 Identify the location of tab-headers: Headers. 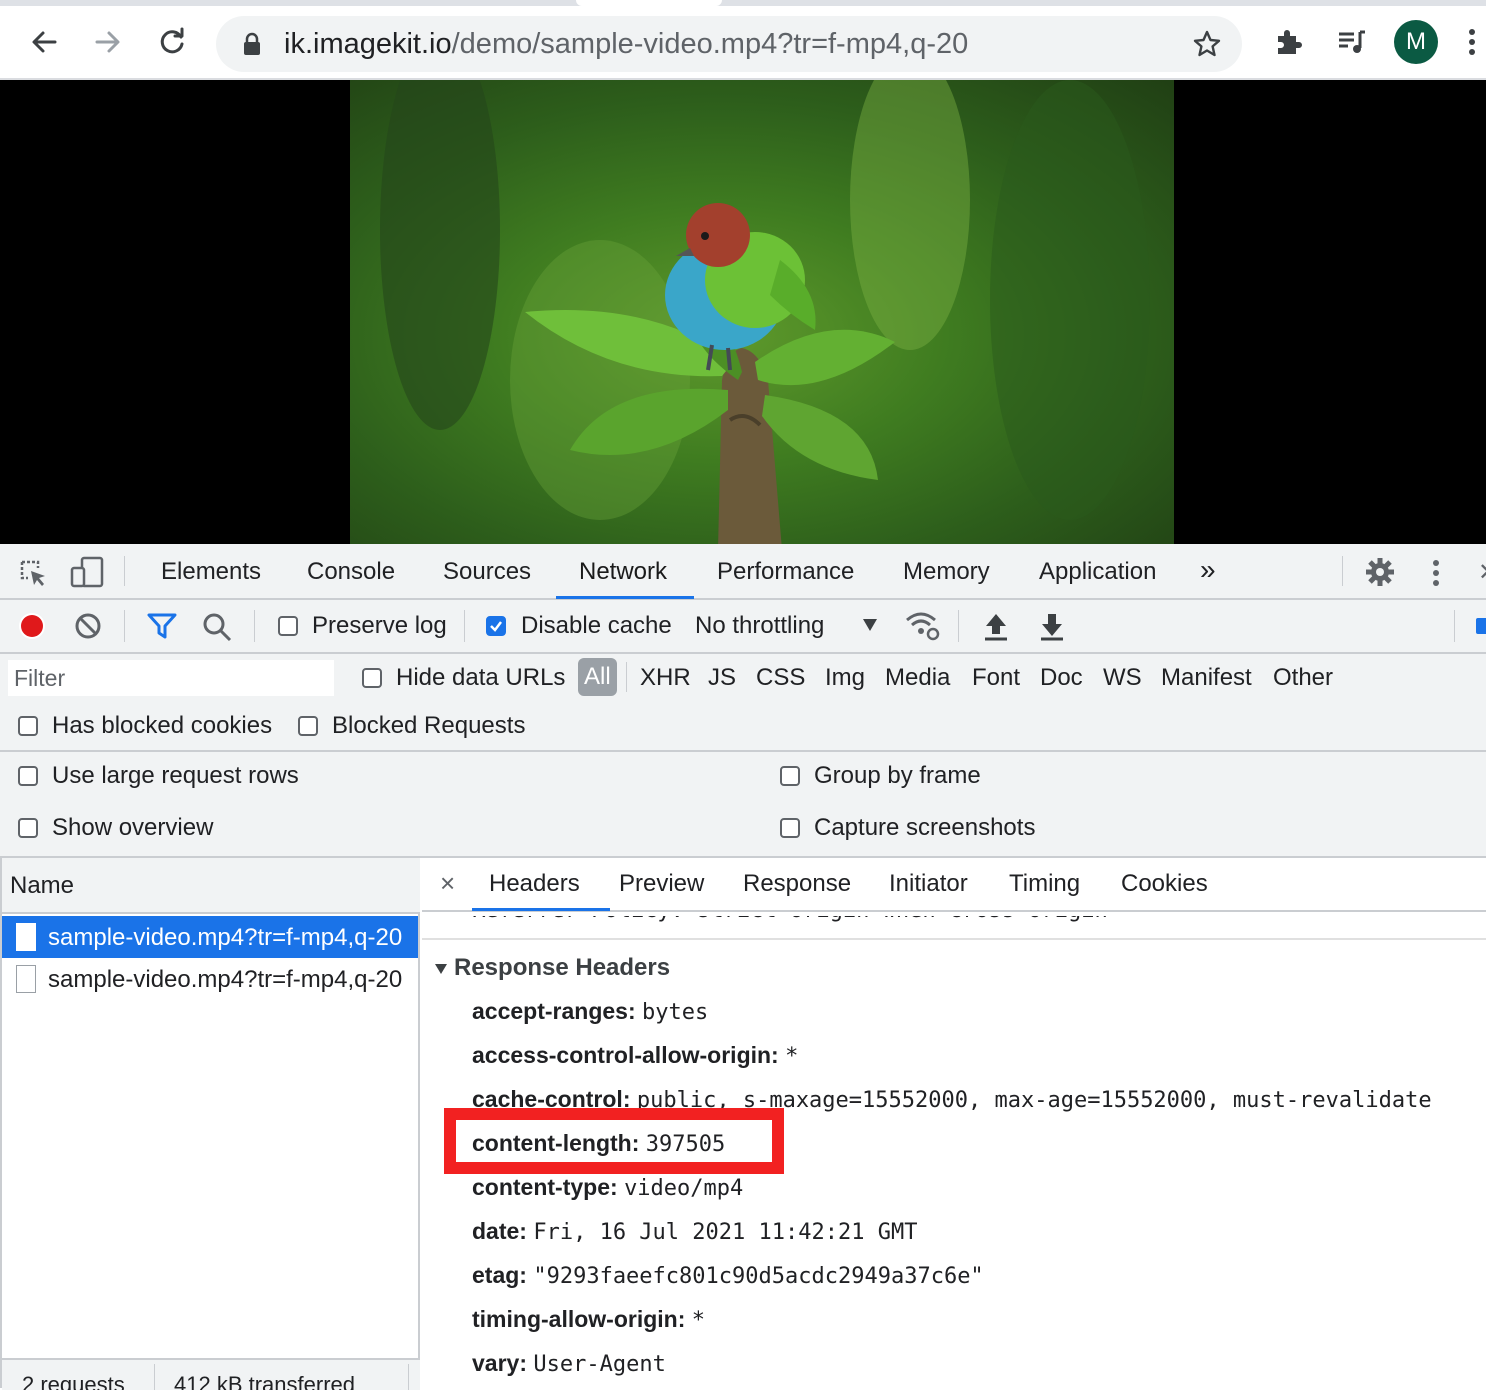
(534, 884).